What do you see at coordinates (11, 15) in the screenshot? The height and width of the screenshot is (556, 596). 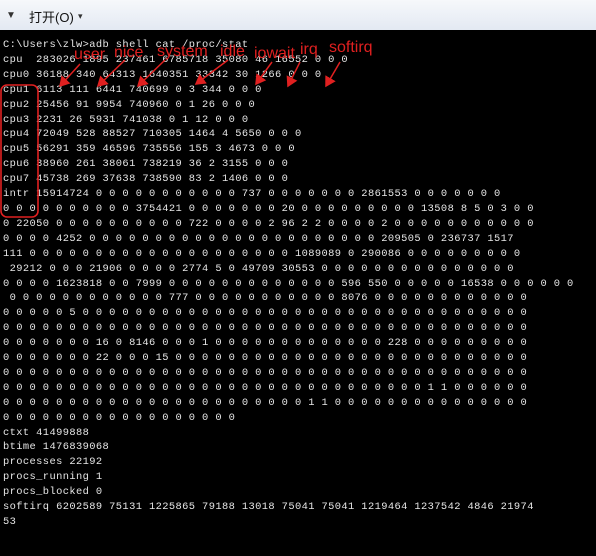 I see `toolbar-dropdown-icon: ▼` at bounding box center [11, 15].